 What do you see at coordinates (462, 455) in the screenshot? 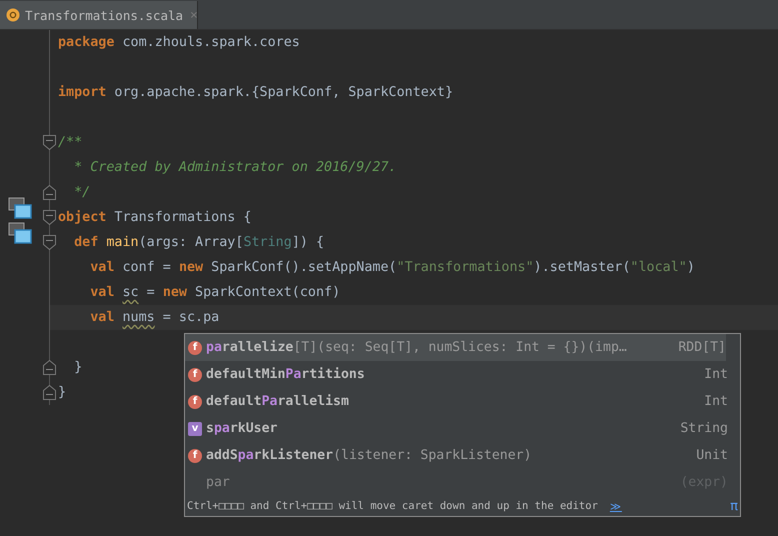
I see `completion-item: f addSparkListener(listener: SparkListener) Unit` at bounding box center [462, 455].